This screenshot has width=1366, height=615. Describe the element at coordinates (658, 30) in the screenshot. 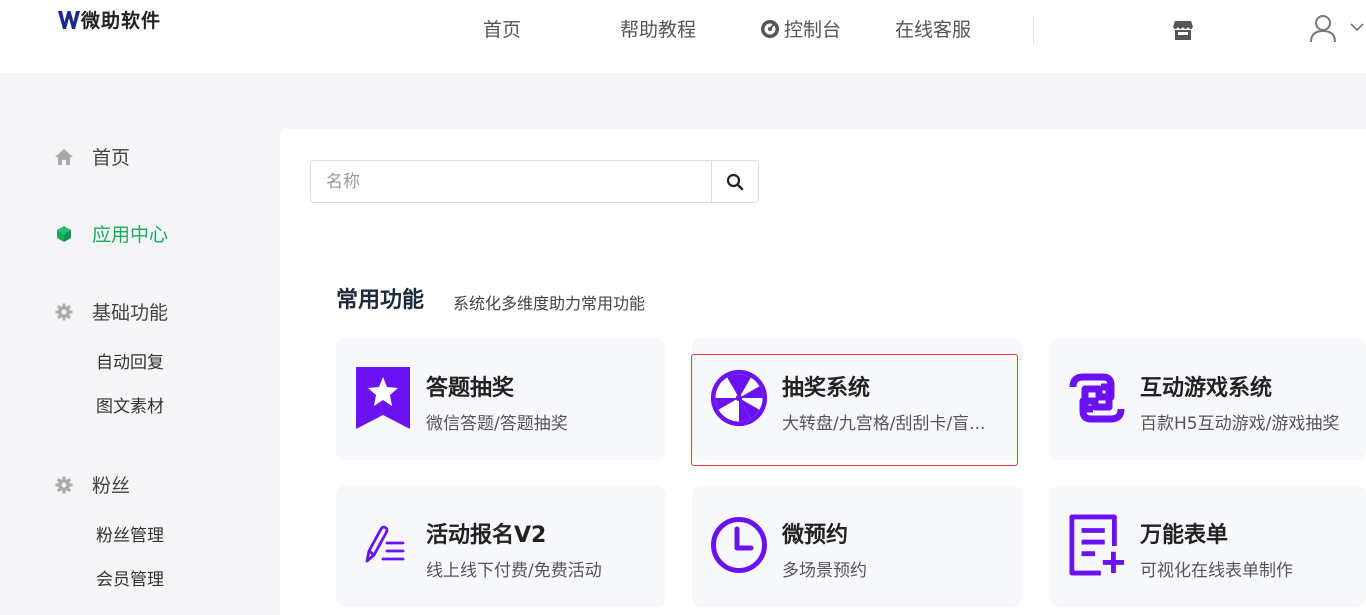

I see `nav-help: 帮助教程` at that location.